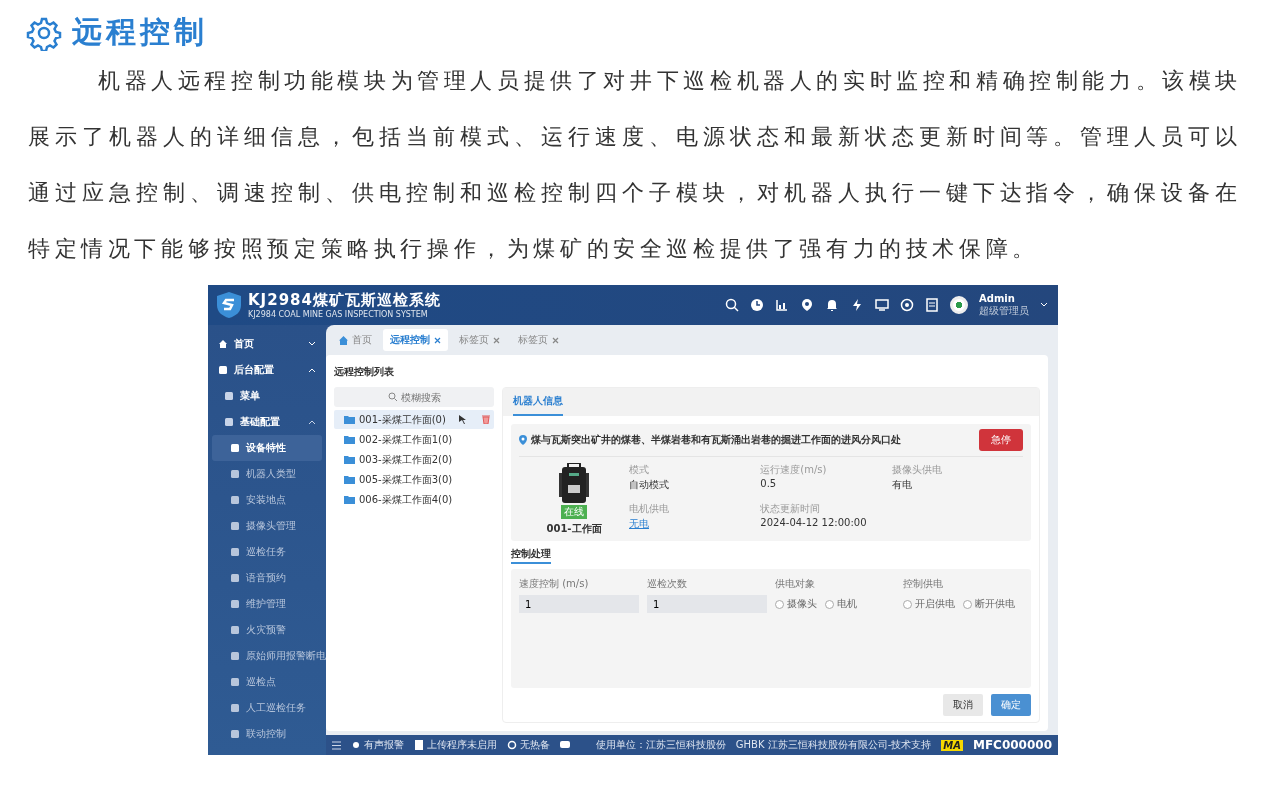  What do you see at coordinates (833, 745) in the screenshot?
I see `support-text: GHBK 江苏三恒科技股份有限公司-技术支持` at bounding box center [833, 745].